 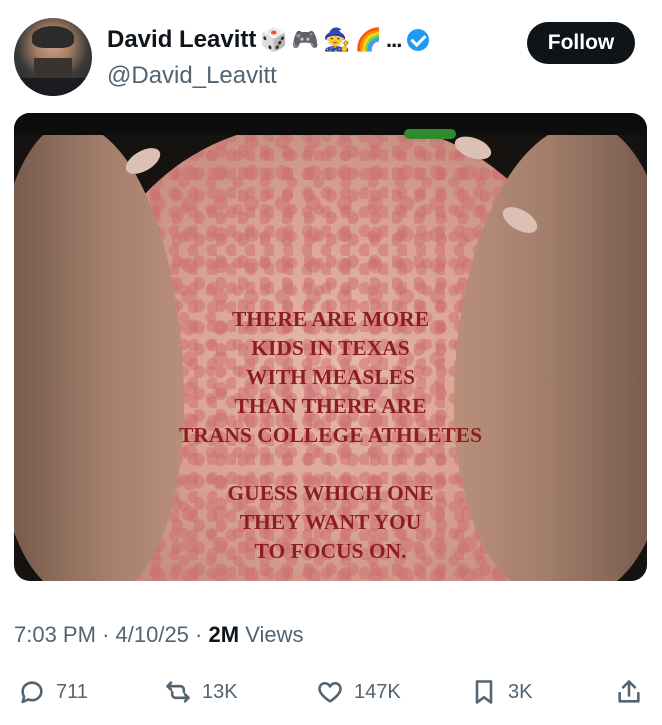 I want to click on caption-line: TRANS COLLEGE ATHLETES, so click(x=330, y=435).